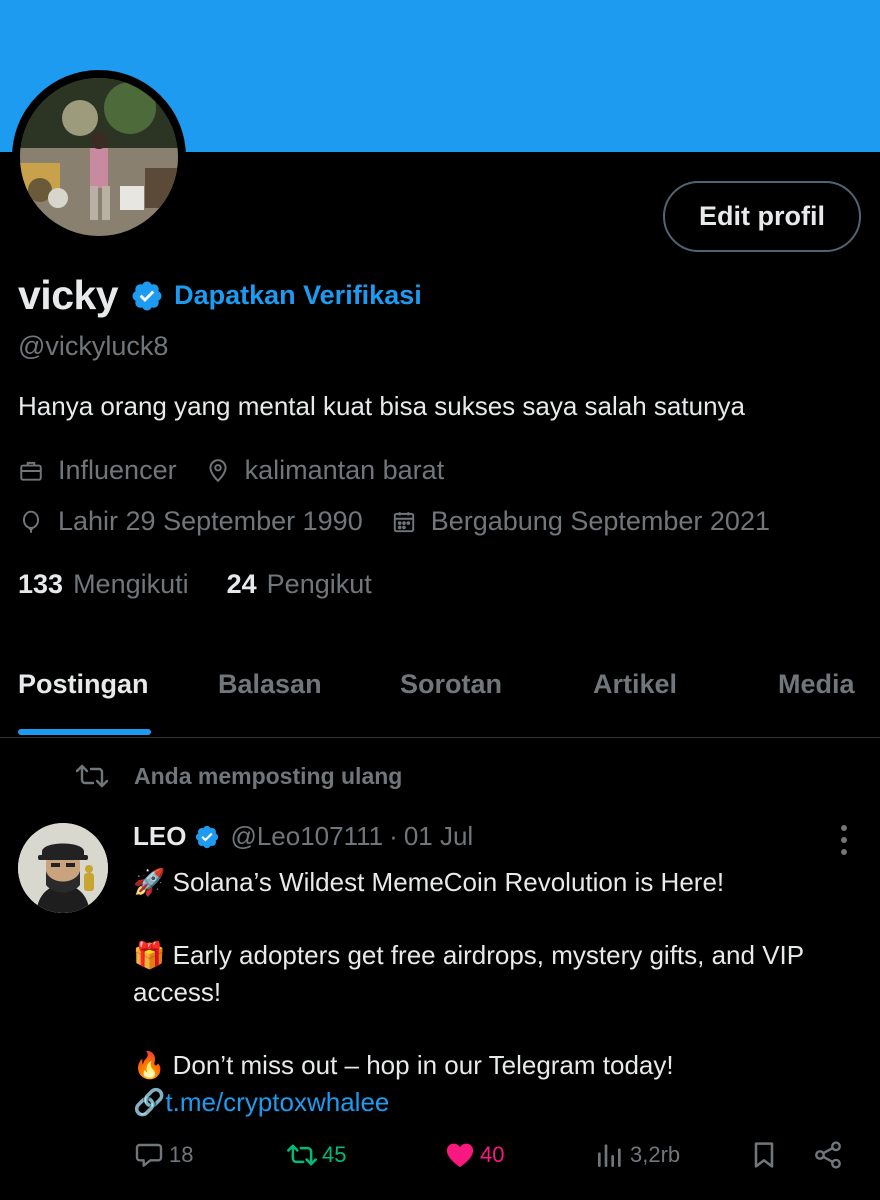 The height and width of the screenshot is (1200, 880). I want to click on post-author-avatar, so click(63, 868).